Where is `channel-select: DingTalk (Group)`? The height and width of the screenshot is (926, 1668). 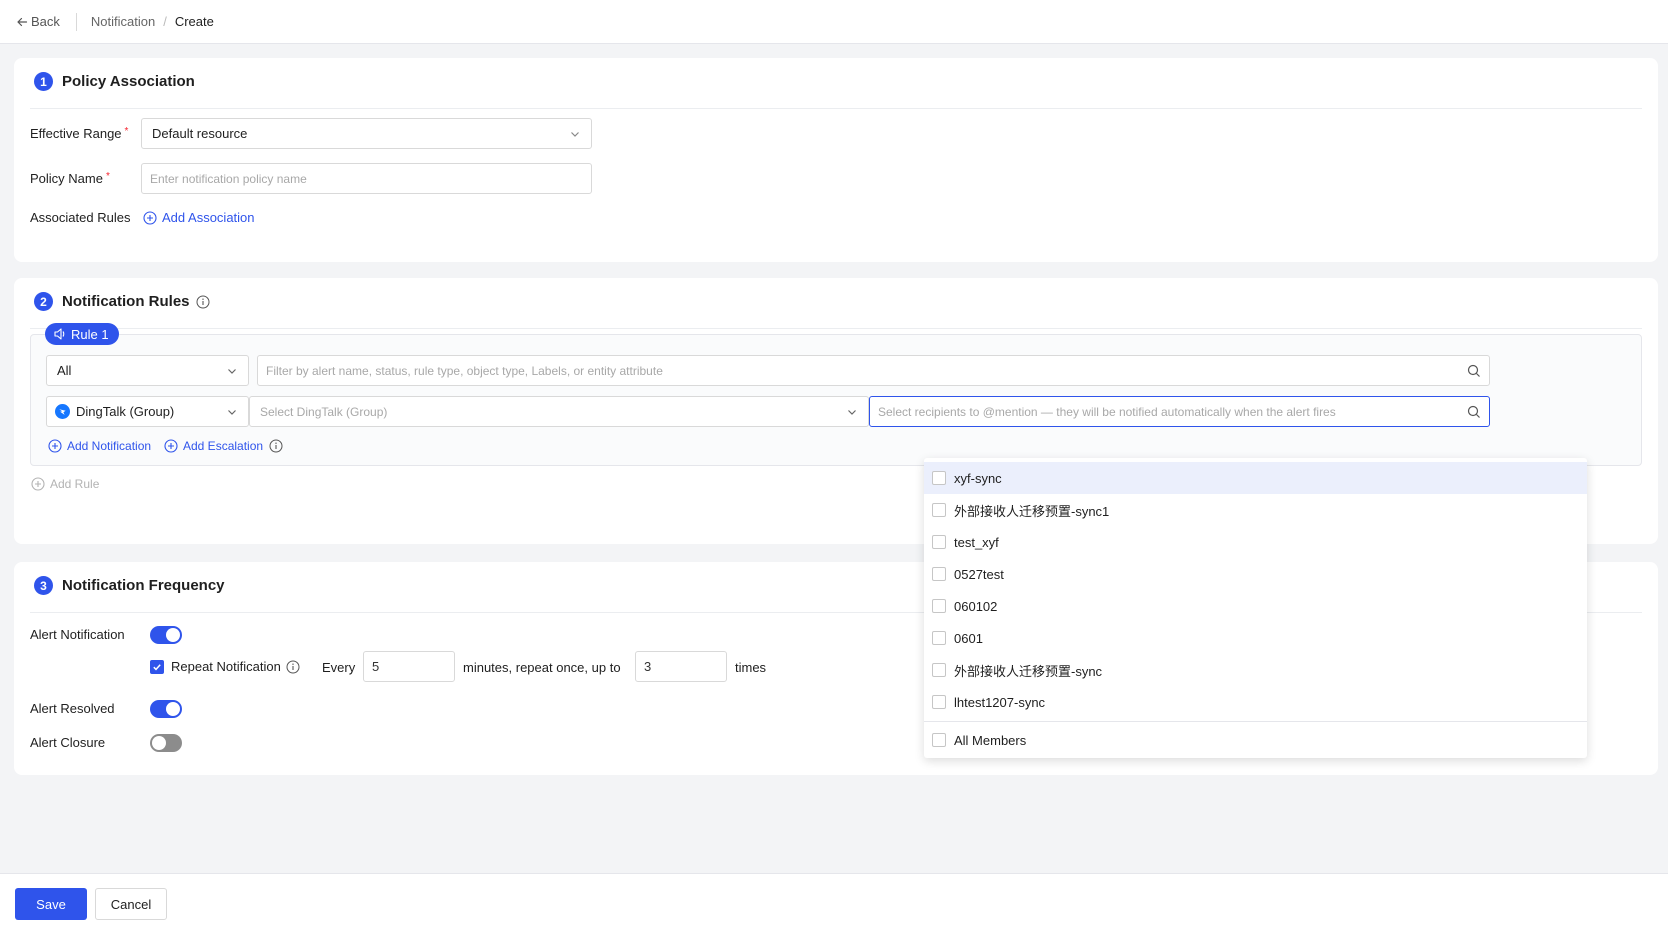
channel-select: DingTalk (Group) is located at coordinates (147, 411).